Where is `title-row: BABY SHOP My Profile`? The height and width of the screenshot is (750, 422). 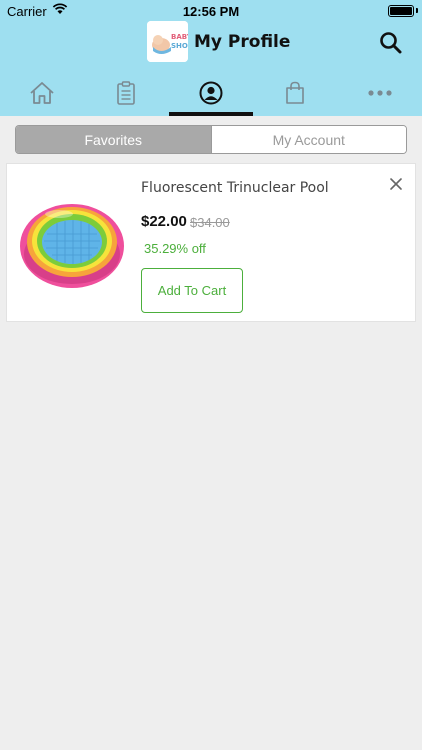 title-row: BABY SHOP My Profile is located at coordinates (211, 42).